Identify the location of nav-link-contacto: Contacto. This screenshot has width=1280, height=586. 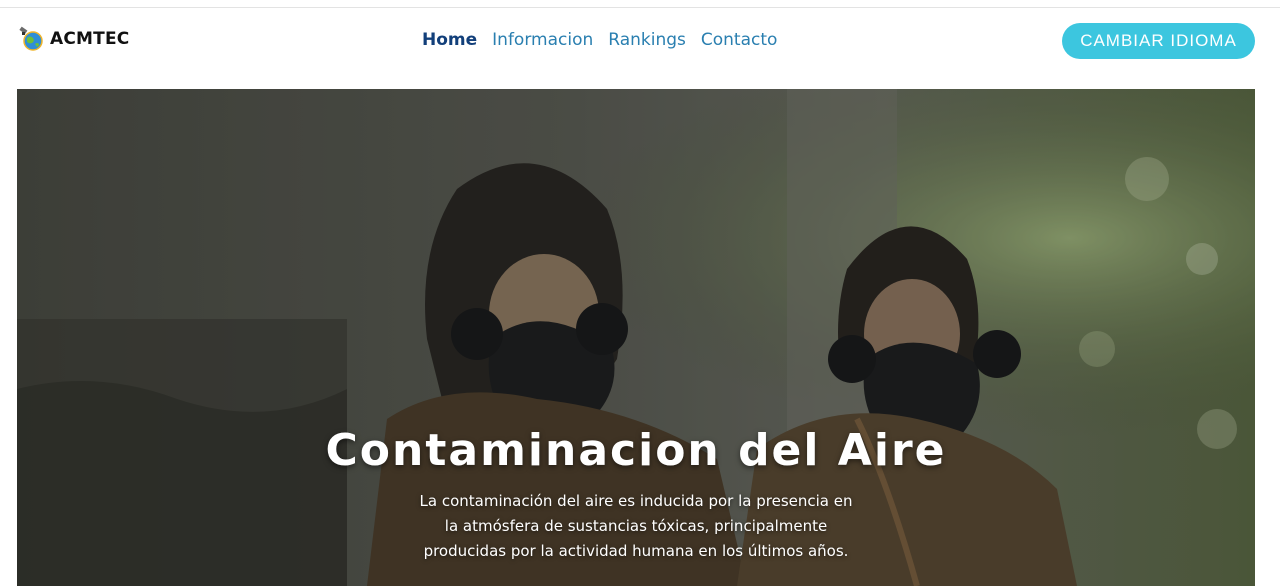
(739, 40).